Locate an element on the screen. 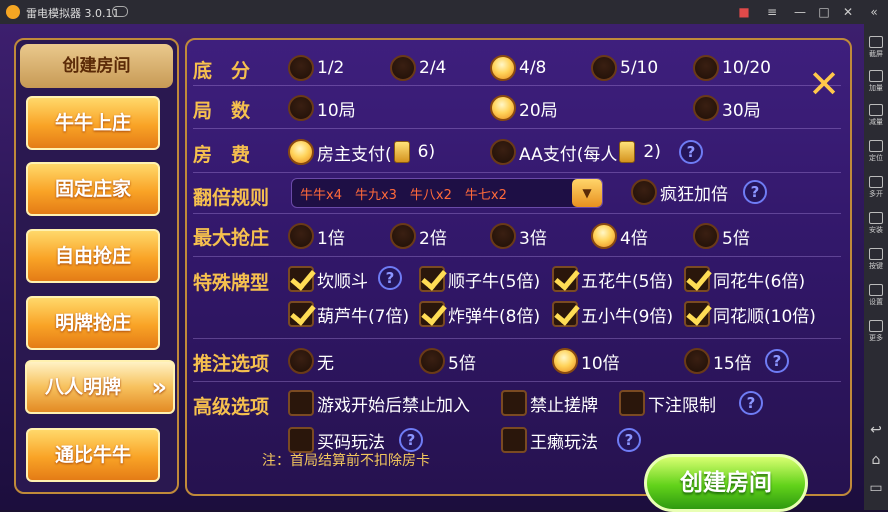 The height and width of the screenshot is (512, 888). row-double-rule: 翻倍规则 牛牛x4 牛九x3 牛八x2 牛七x2 ▼ 疯狂加倍 ? is located at coordinates (517, 194).